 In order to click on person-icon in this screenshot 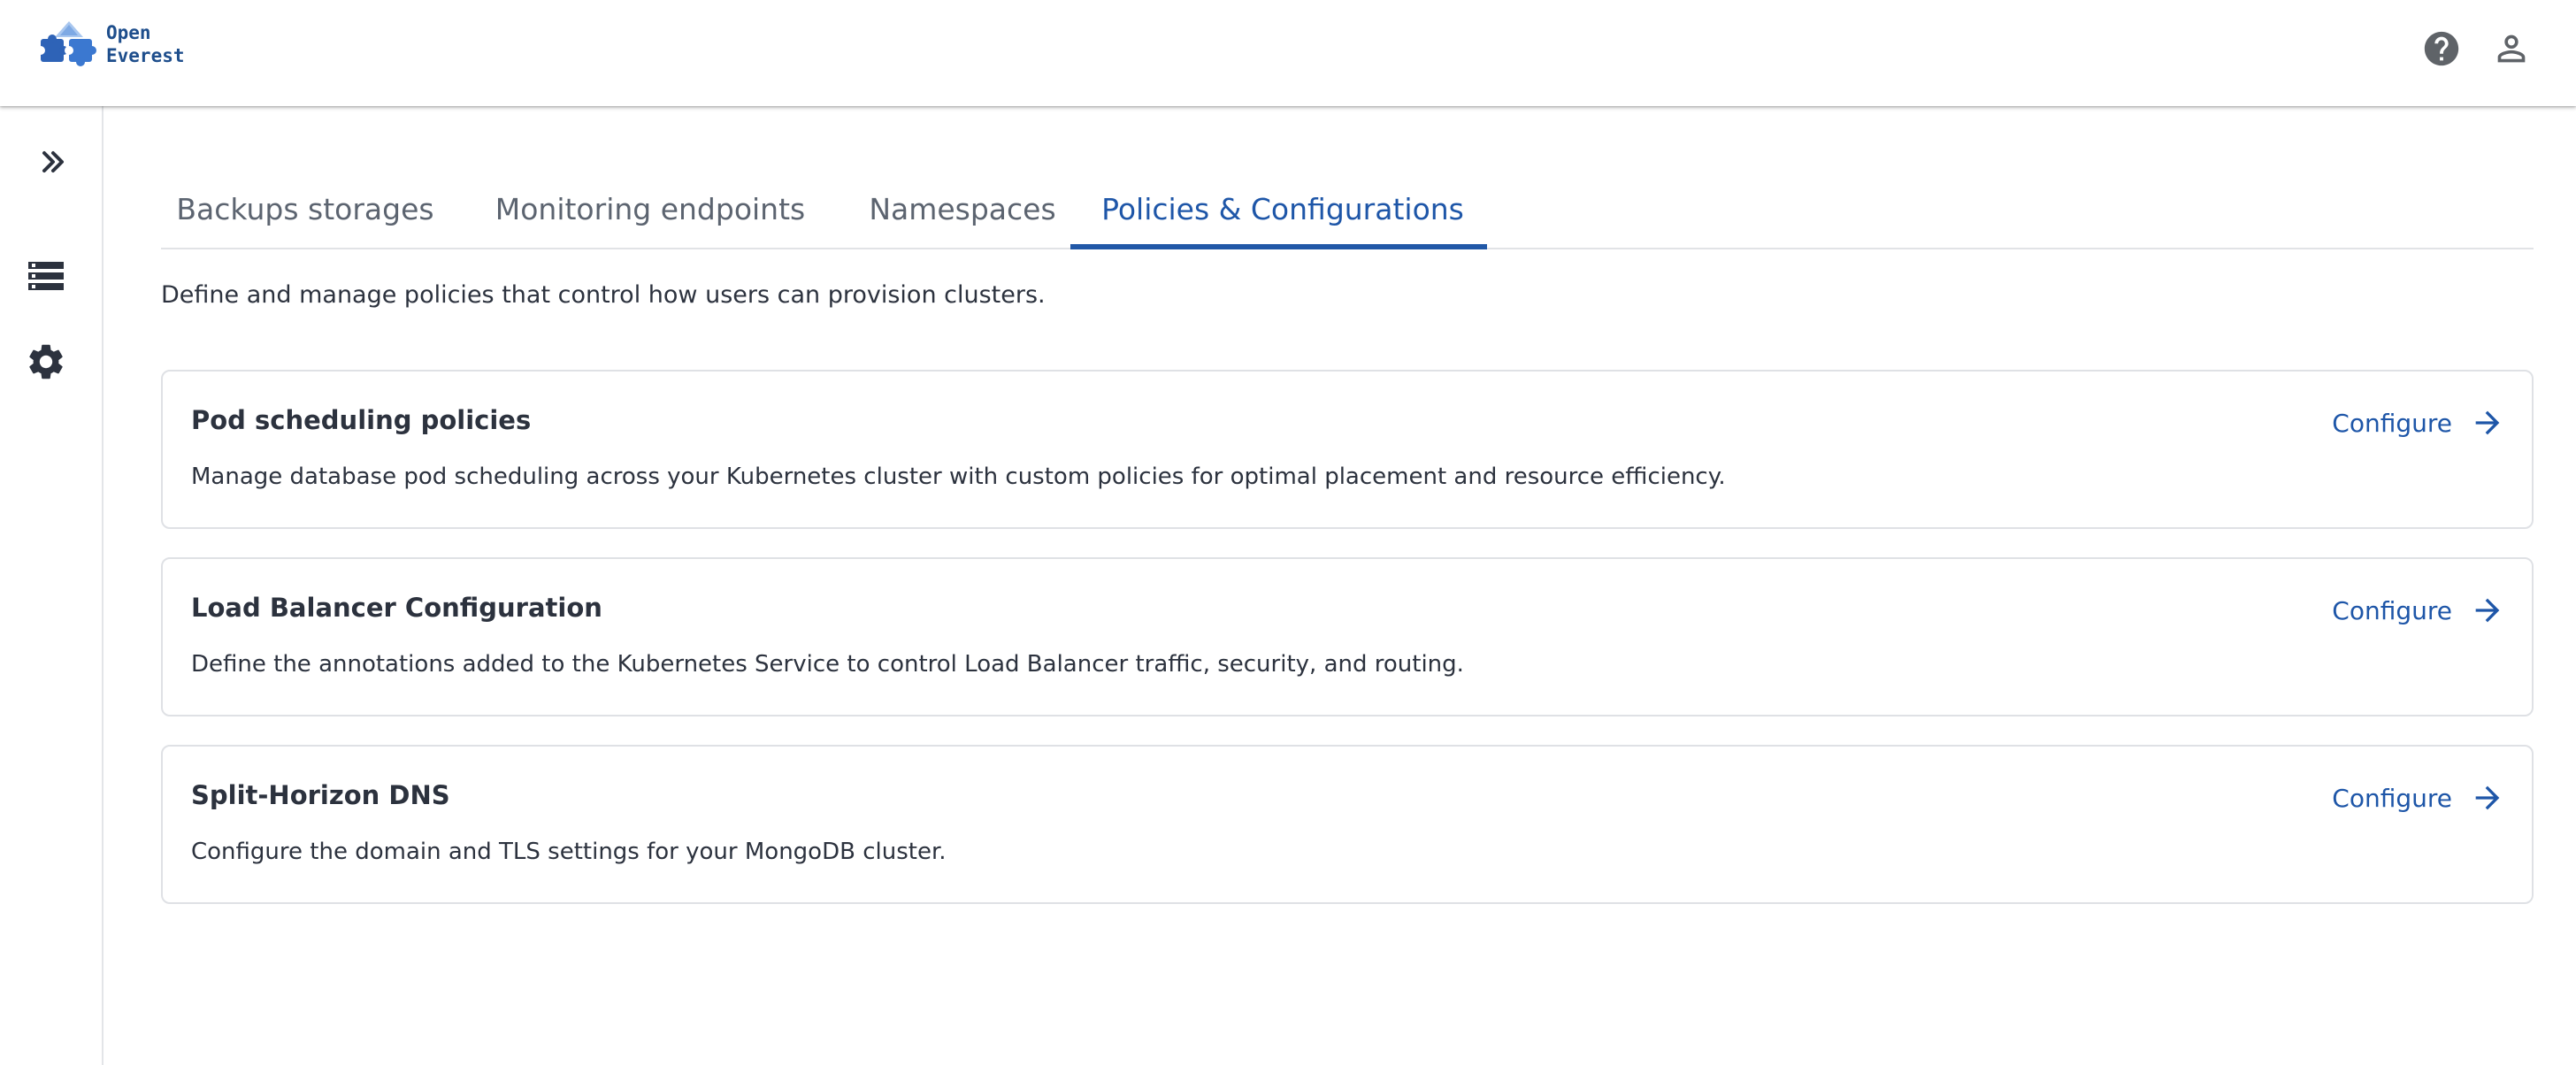, I will do `click(2511, 49)`.